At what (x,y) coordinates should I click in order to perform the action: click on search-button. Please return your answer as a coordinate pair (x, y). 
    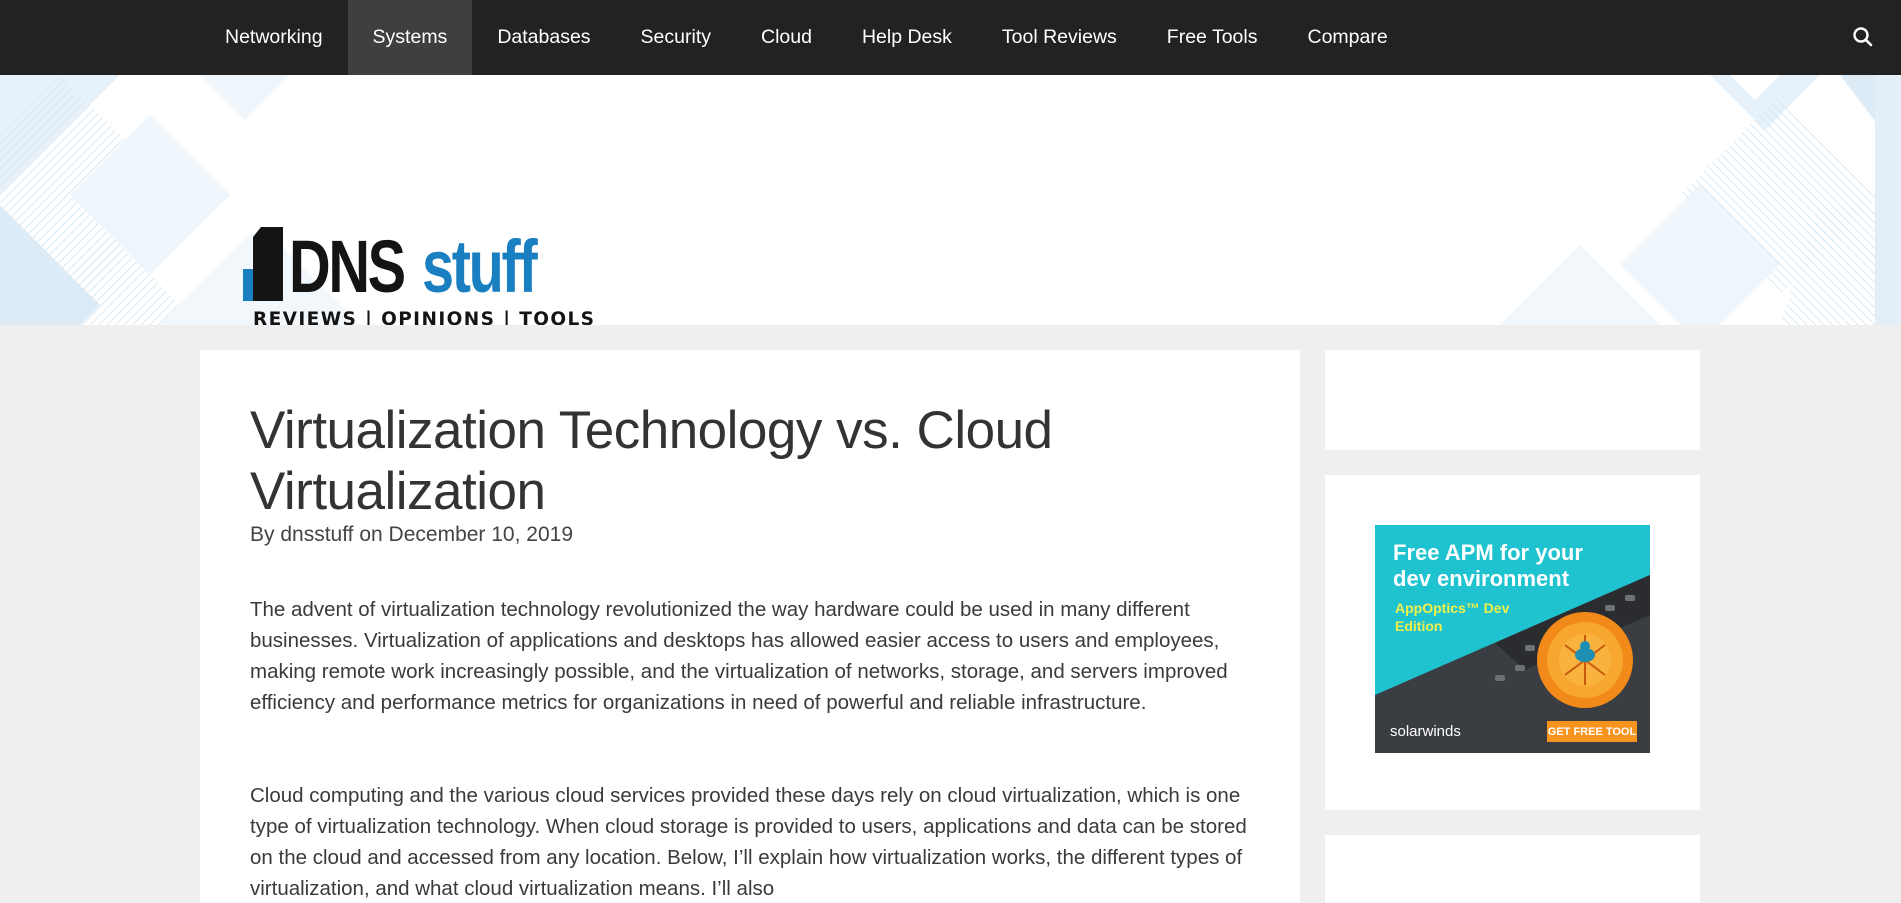
    Looking at the image, I should click on (1863, 37).